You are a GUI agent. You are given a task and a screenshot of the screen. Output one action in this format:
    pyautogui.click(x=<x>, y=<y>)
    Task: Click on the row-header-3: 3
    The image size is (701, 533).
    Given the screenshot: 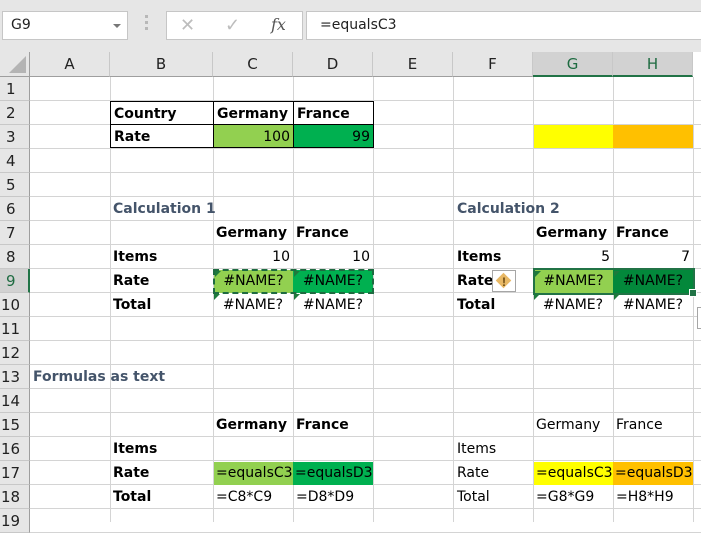 What is the action you would take?
    pyautogui.click(x=15, y=137)
    